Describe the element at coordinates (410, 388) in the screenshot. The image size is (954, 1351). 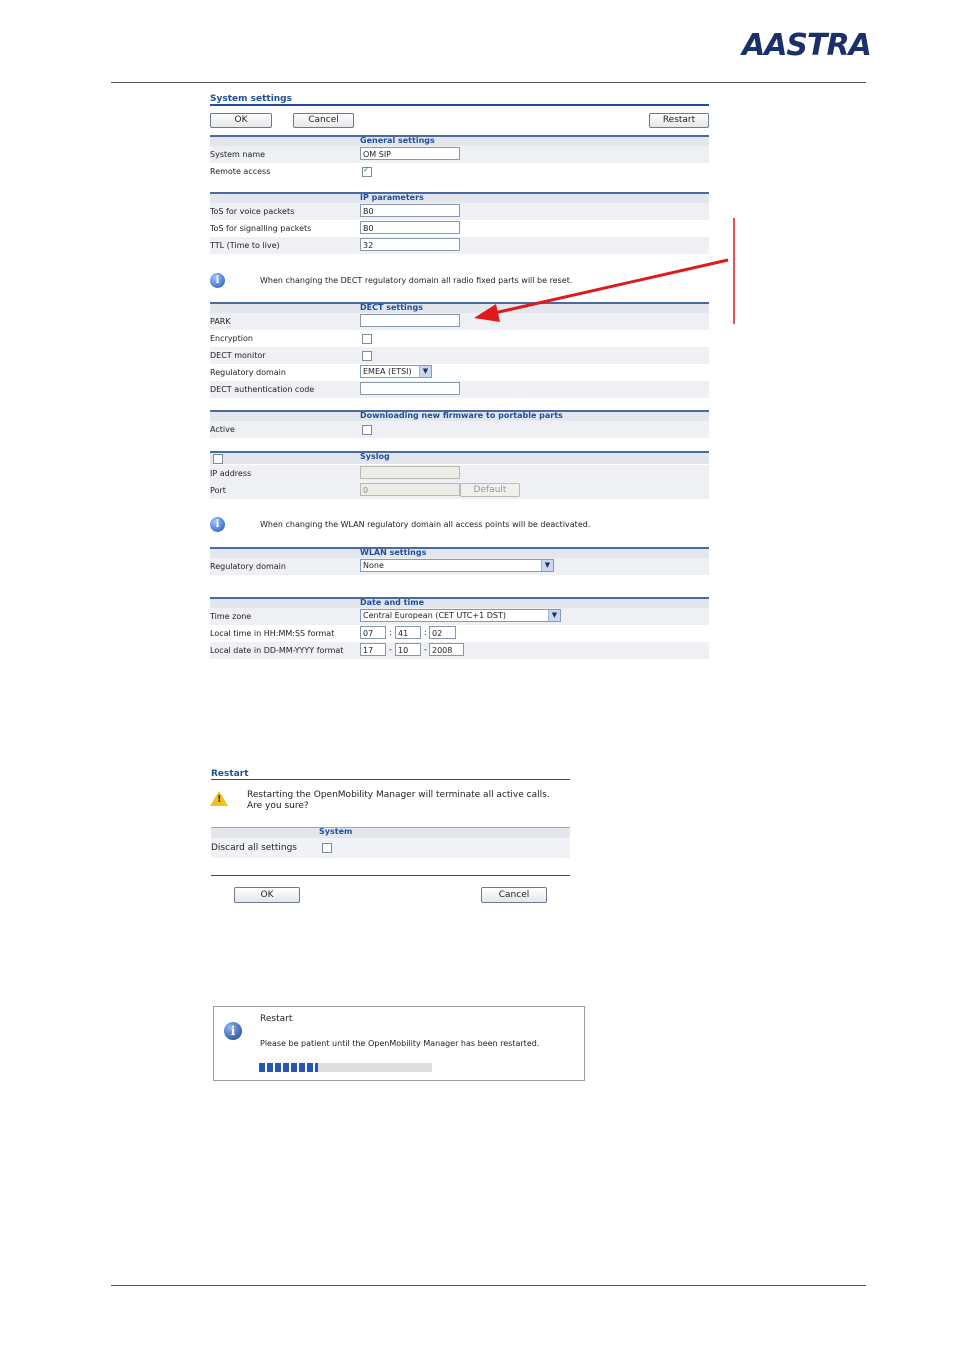
I see `dect-auth-input` at that location.